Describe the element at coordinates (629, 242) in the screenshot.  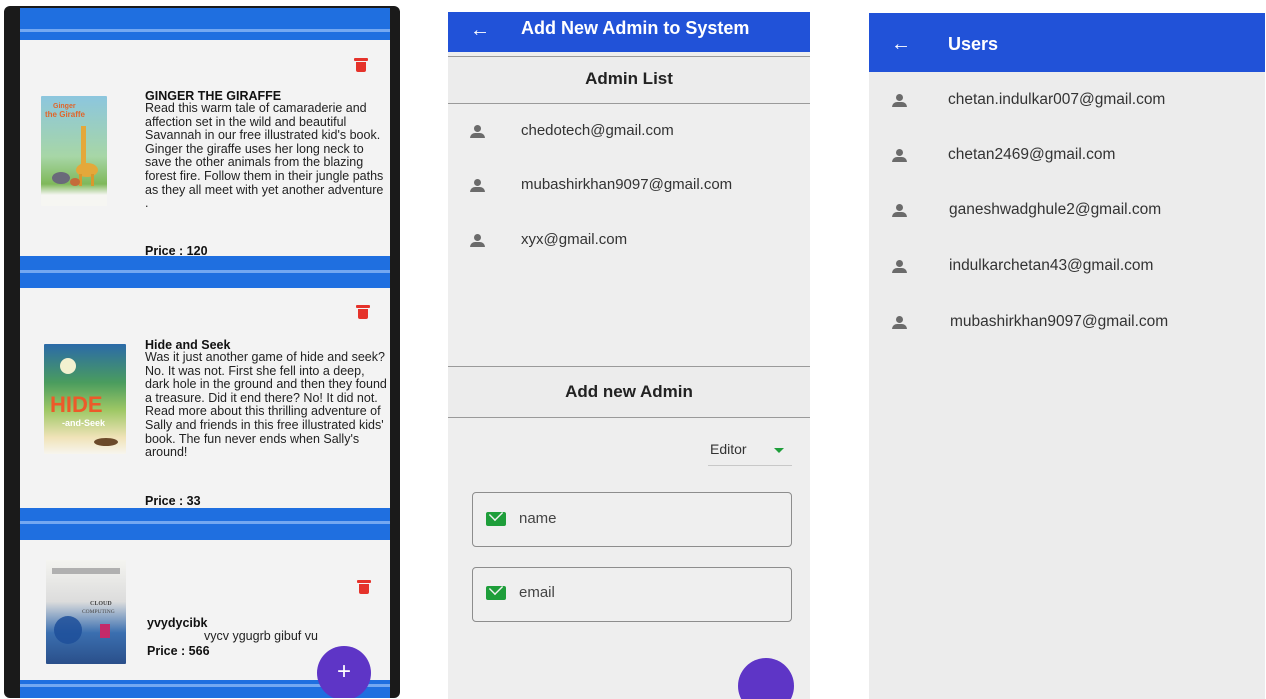
I see `list-item: xyx@gmail.com` at that location.